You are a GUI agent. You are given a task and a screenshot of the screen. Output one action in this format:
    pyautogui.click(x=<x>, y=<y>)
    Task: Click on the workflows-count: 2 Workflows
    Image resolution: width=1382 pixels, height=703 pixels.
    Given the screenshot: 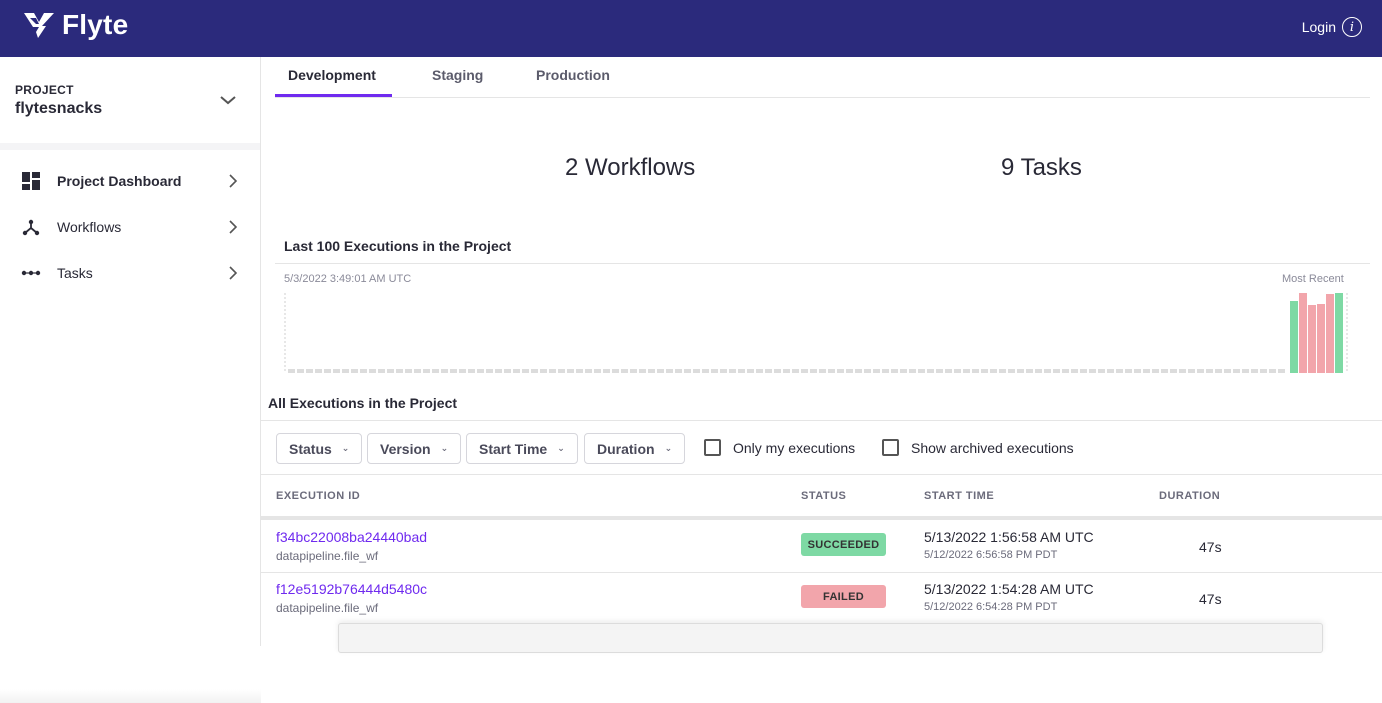 What is the action you would take?
    pyautogui.click(x=630, y=168)
    